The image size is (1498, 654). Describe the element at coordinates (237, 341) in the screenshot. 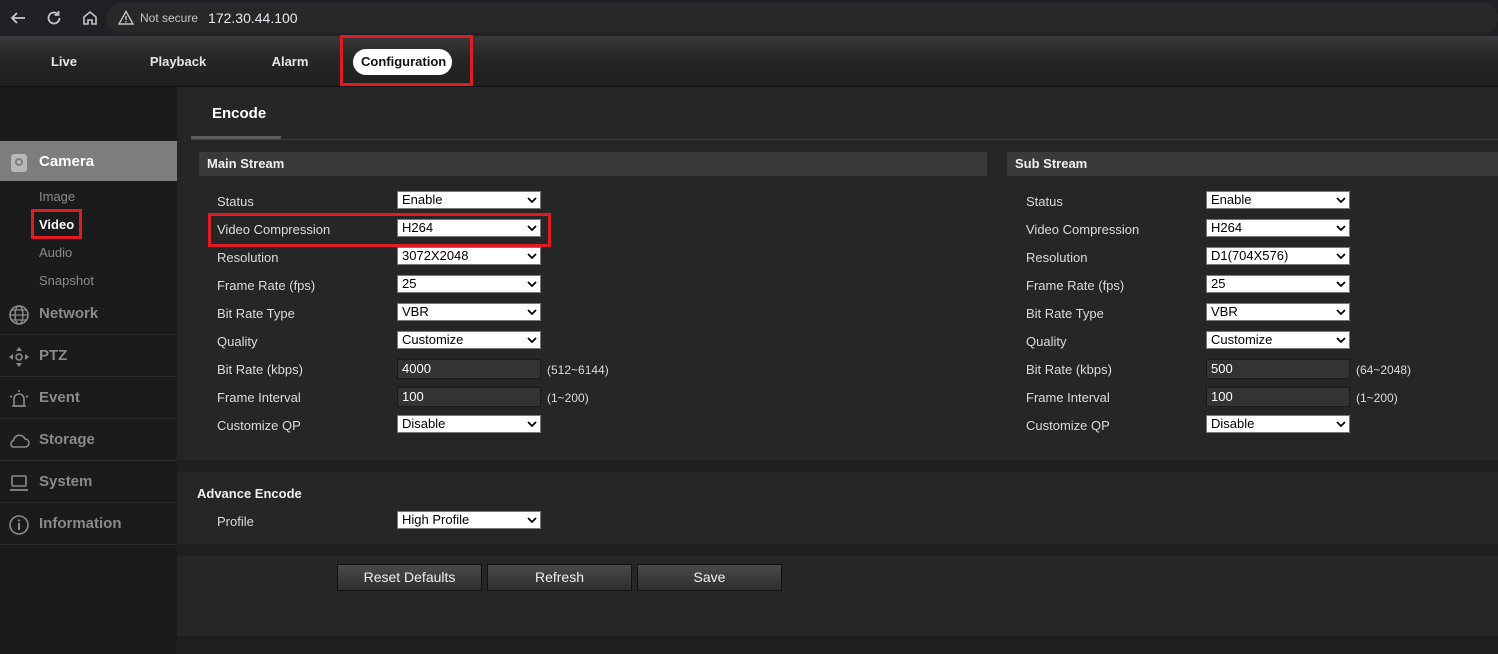

I see `main-quality-label: Quality` at that location.